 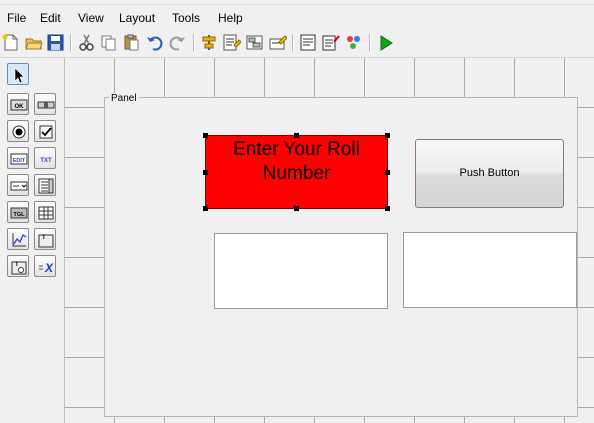 I want to click on new-file-icon, so click(x=10, y=42).